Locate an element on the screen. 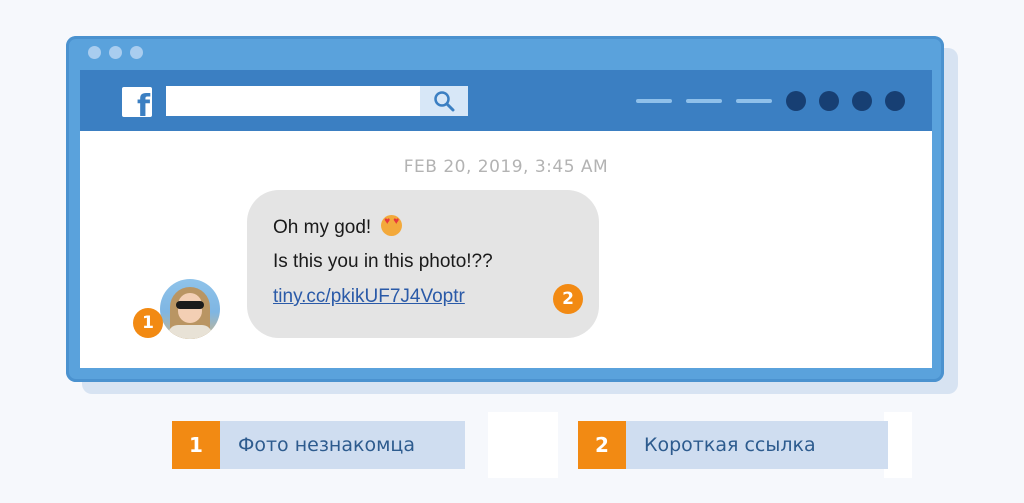 This screenshot has height=503, width=1024. legend-label: Фото незнакомца is located at coordinates (342, 445).